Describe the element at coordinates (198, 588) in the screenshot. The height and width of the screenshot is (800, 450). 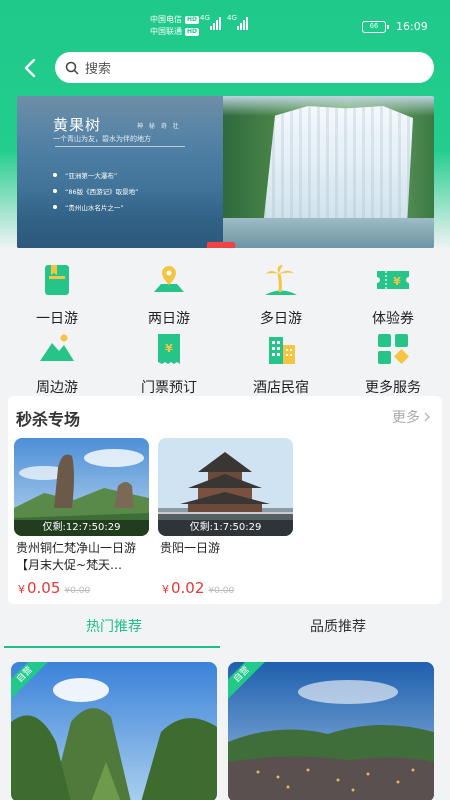
I see `product-price: ¥ 0.02 ¥0.00` at that location.